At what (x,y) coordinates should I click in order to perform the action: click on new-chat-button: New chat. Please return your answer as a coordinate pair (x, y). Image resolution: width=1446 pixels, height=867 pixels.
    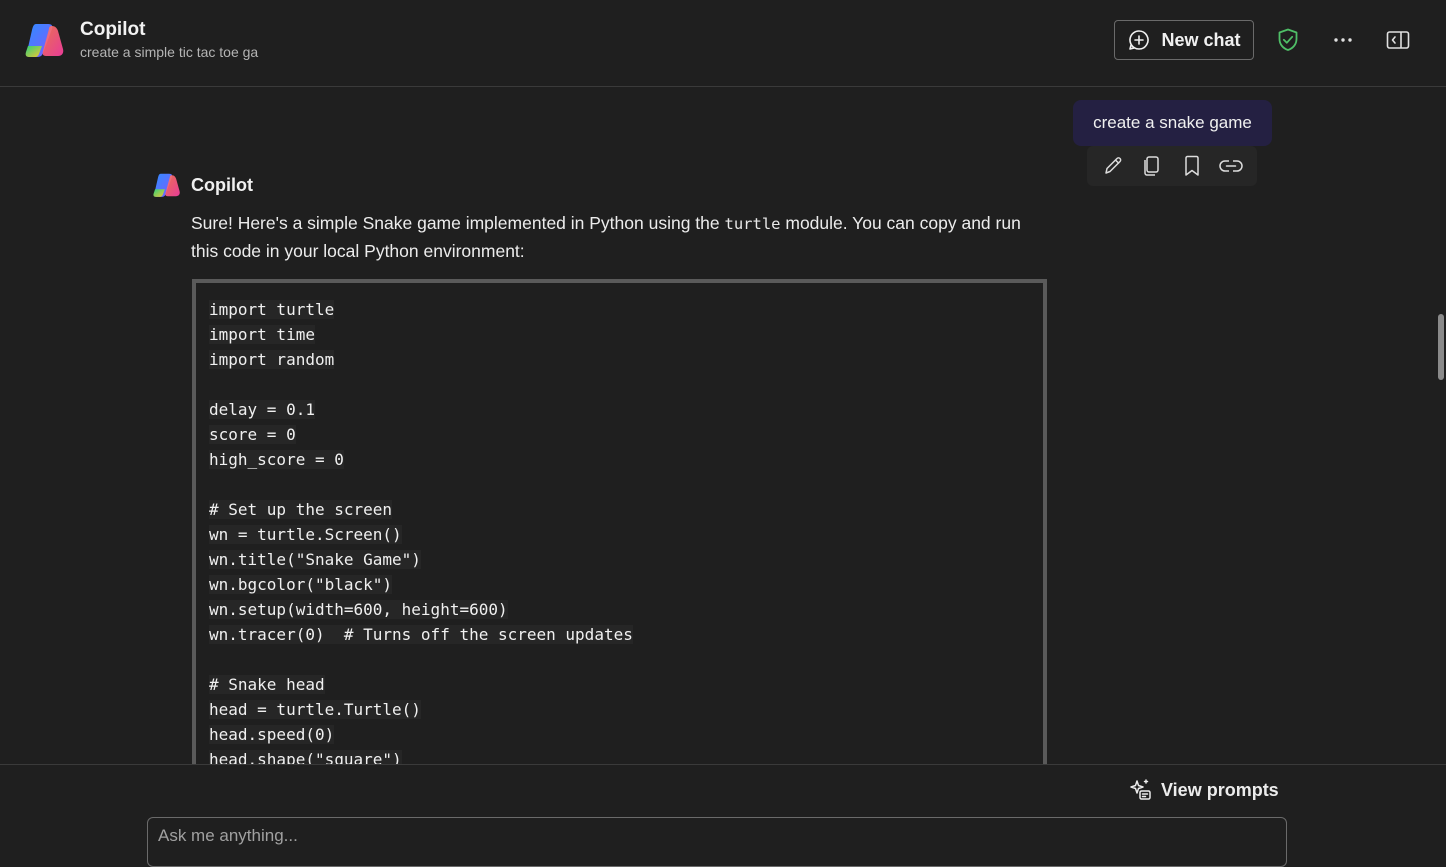
    Looking at the image, I should click on (1184, 40).